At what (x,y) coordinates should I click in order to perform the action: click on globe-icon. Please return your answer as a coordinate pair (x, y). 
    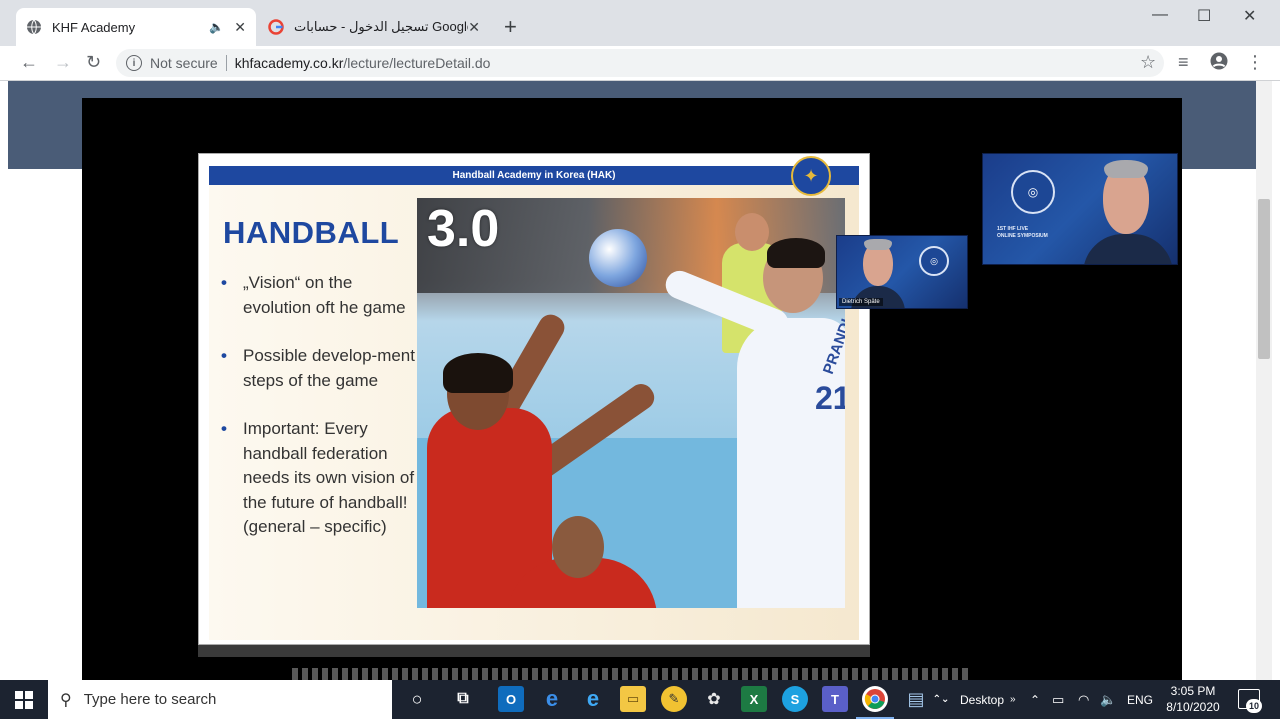
    Looking at the image, I should click on (34, 27).